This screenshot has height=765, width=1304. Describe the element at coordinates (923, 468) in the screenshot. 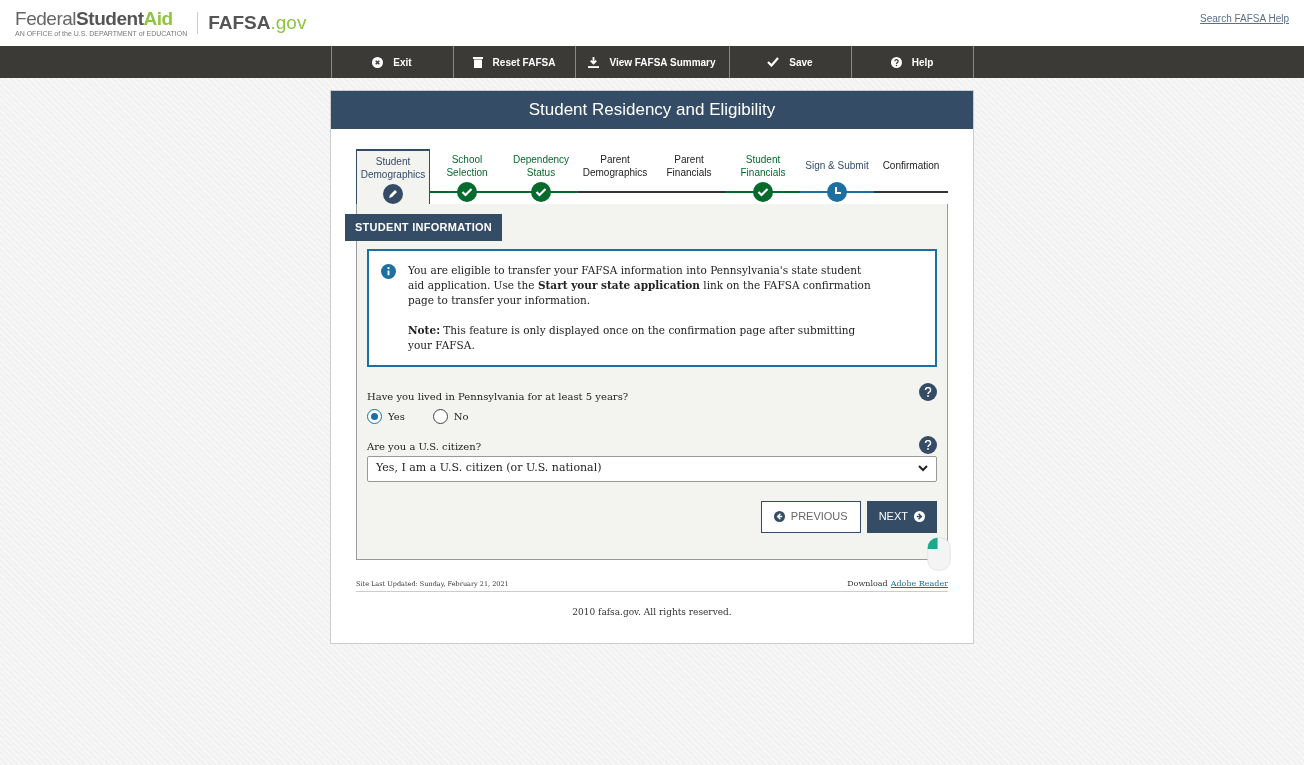

I see `chevron-down-icon` at that location.